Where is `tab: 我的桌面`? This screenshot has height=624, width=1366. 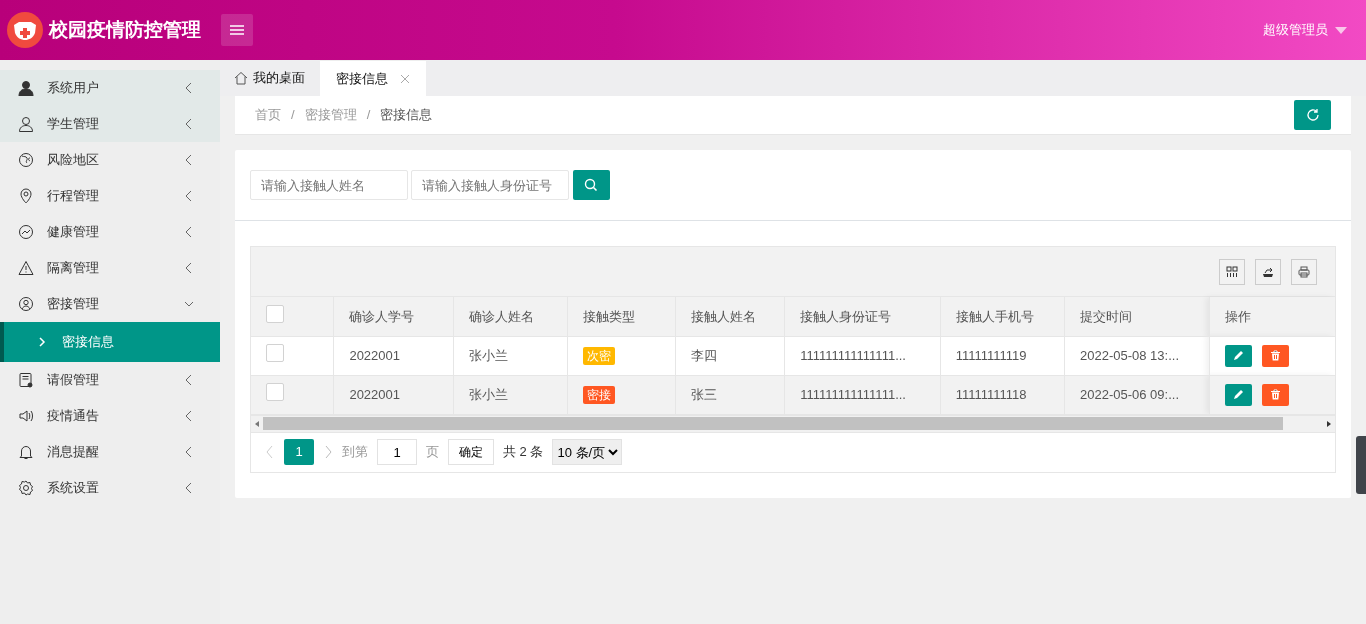
tab: 我的桌面 is located at coordinates (277, 78).